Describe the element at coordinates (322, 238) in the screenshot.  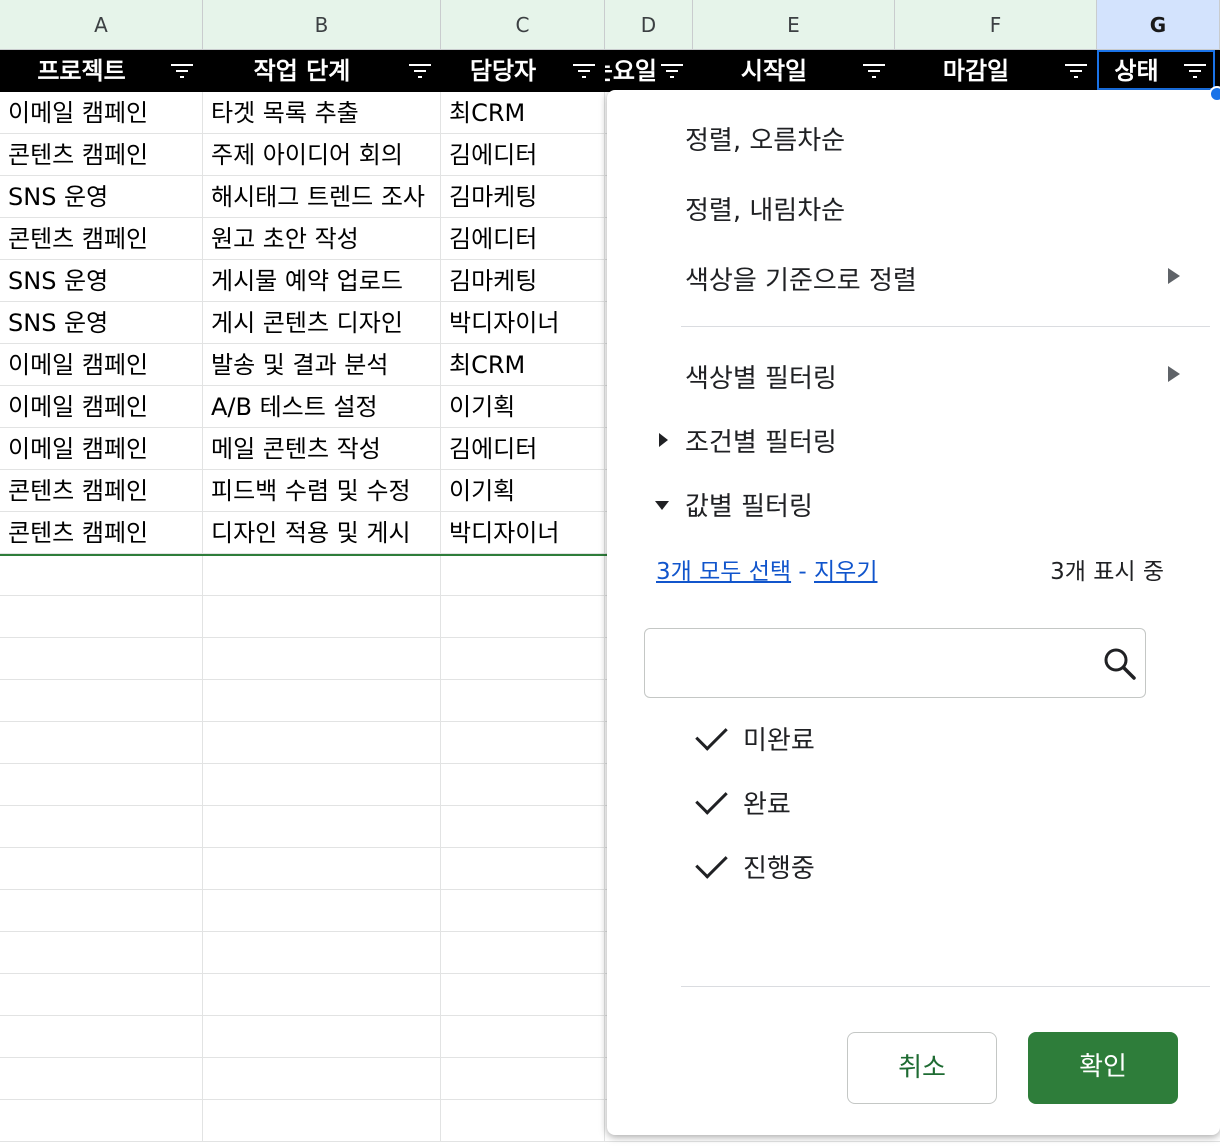
I see `cell-task-step: 원고 초안 작성` at that location.